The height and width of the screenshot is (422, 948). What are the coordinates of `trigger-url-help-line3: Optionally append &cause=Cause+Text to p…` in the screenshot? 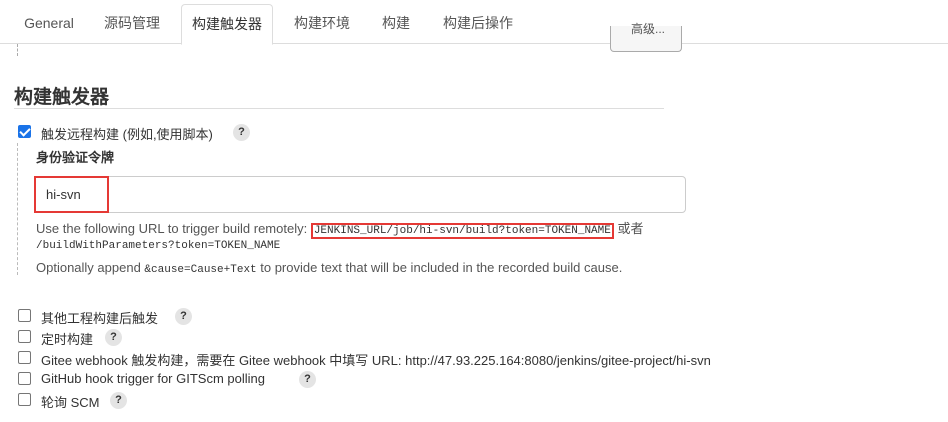 It's located at (329, 268).